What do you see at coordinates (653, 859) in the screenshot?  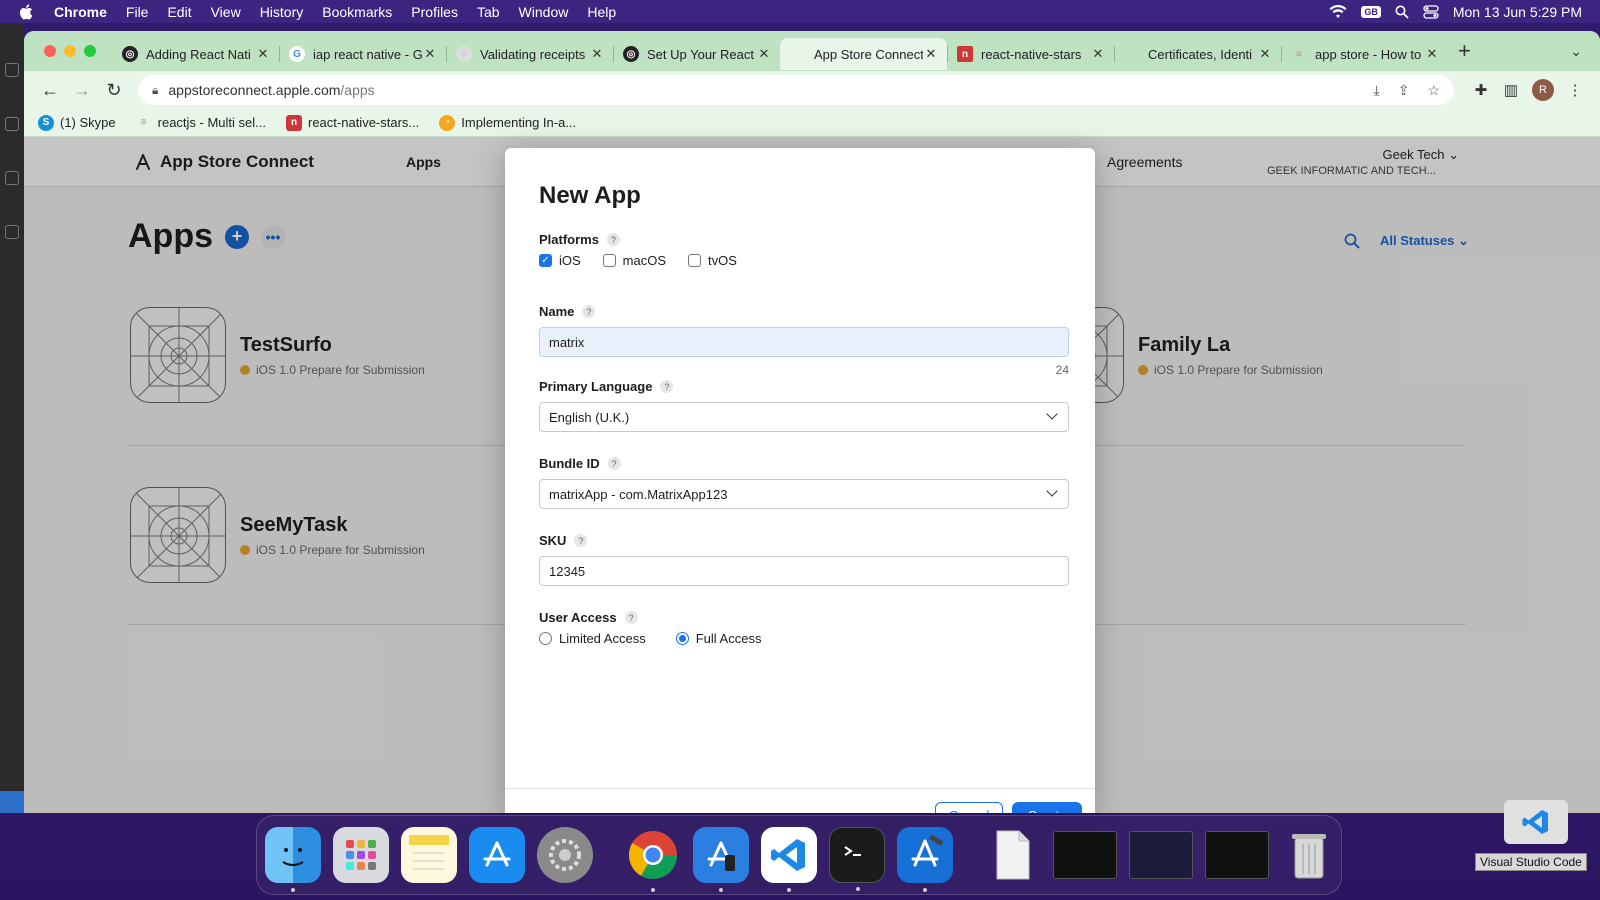 I see `chrome-icon` at bounding box center [653, 859].